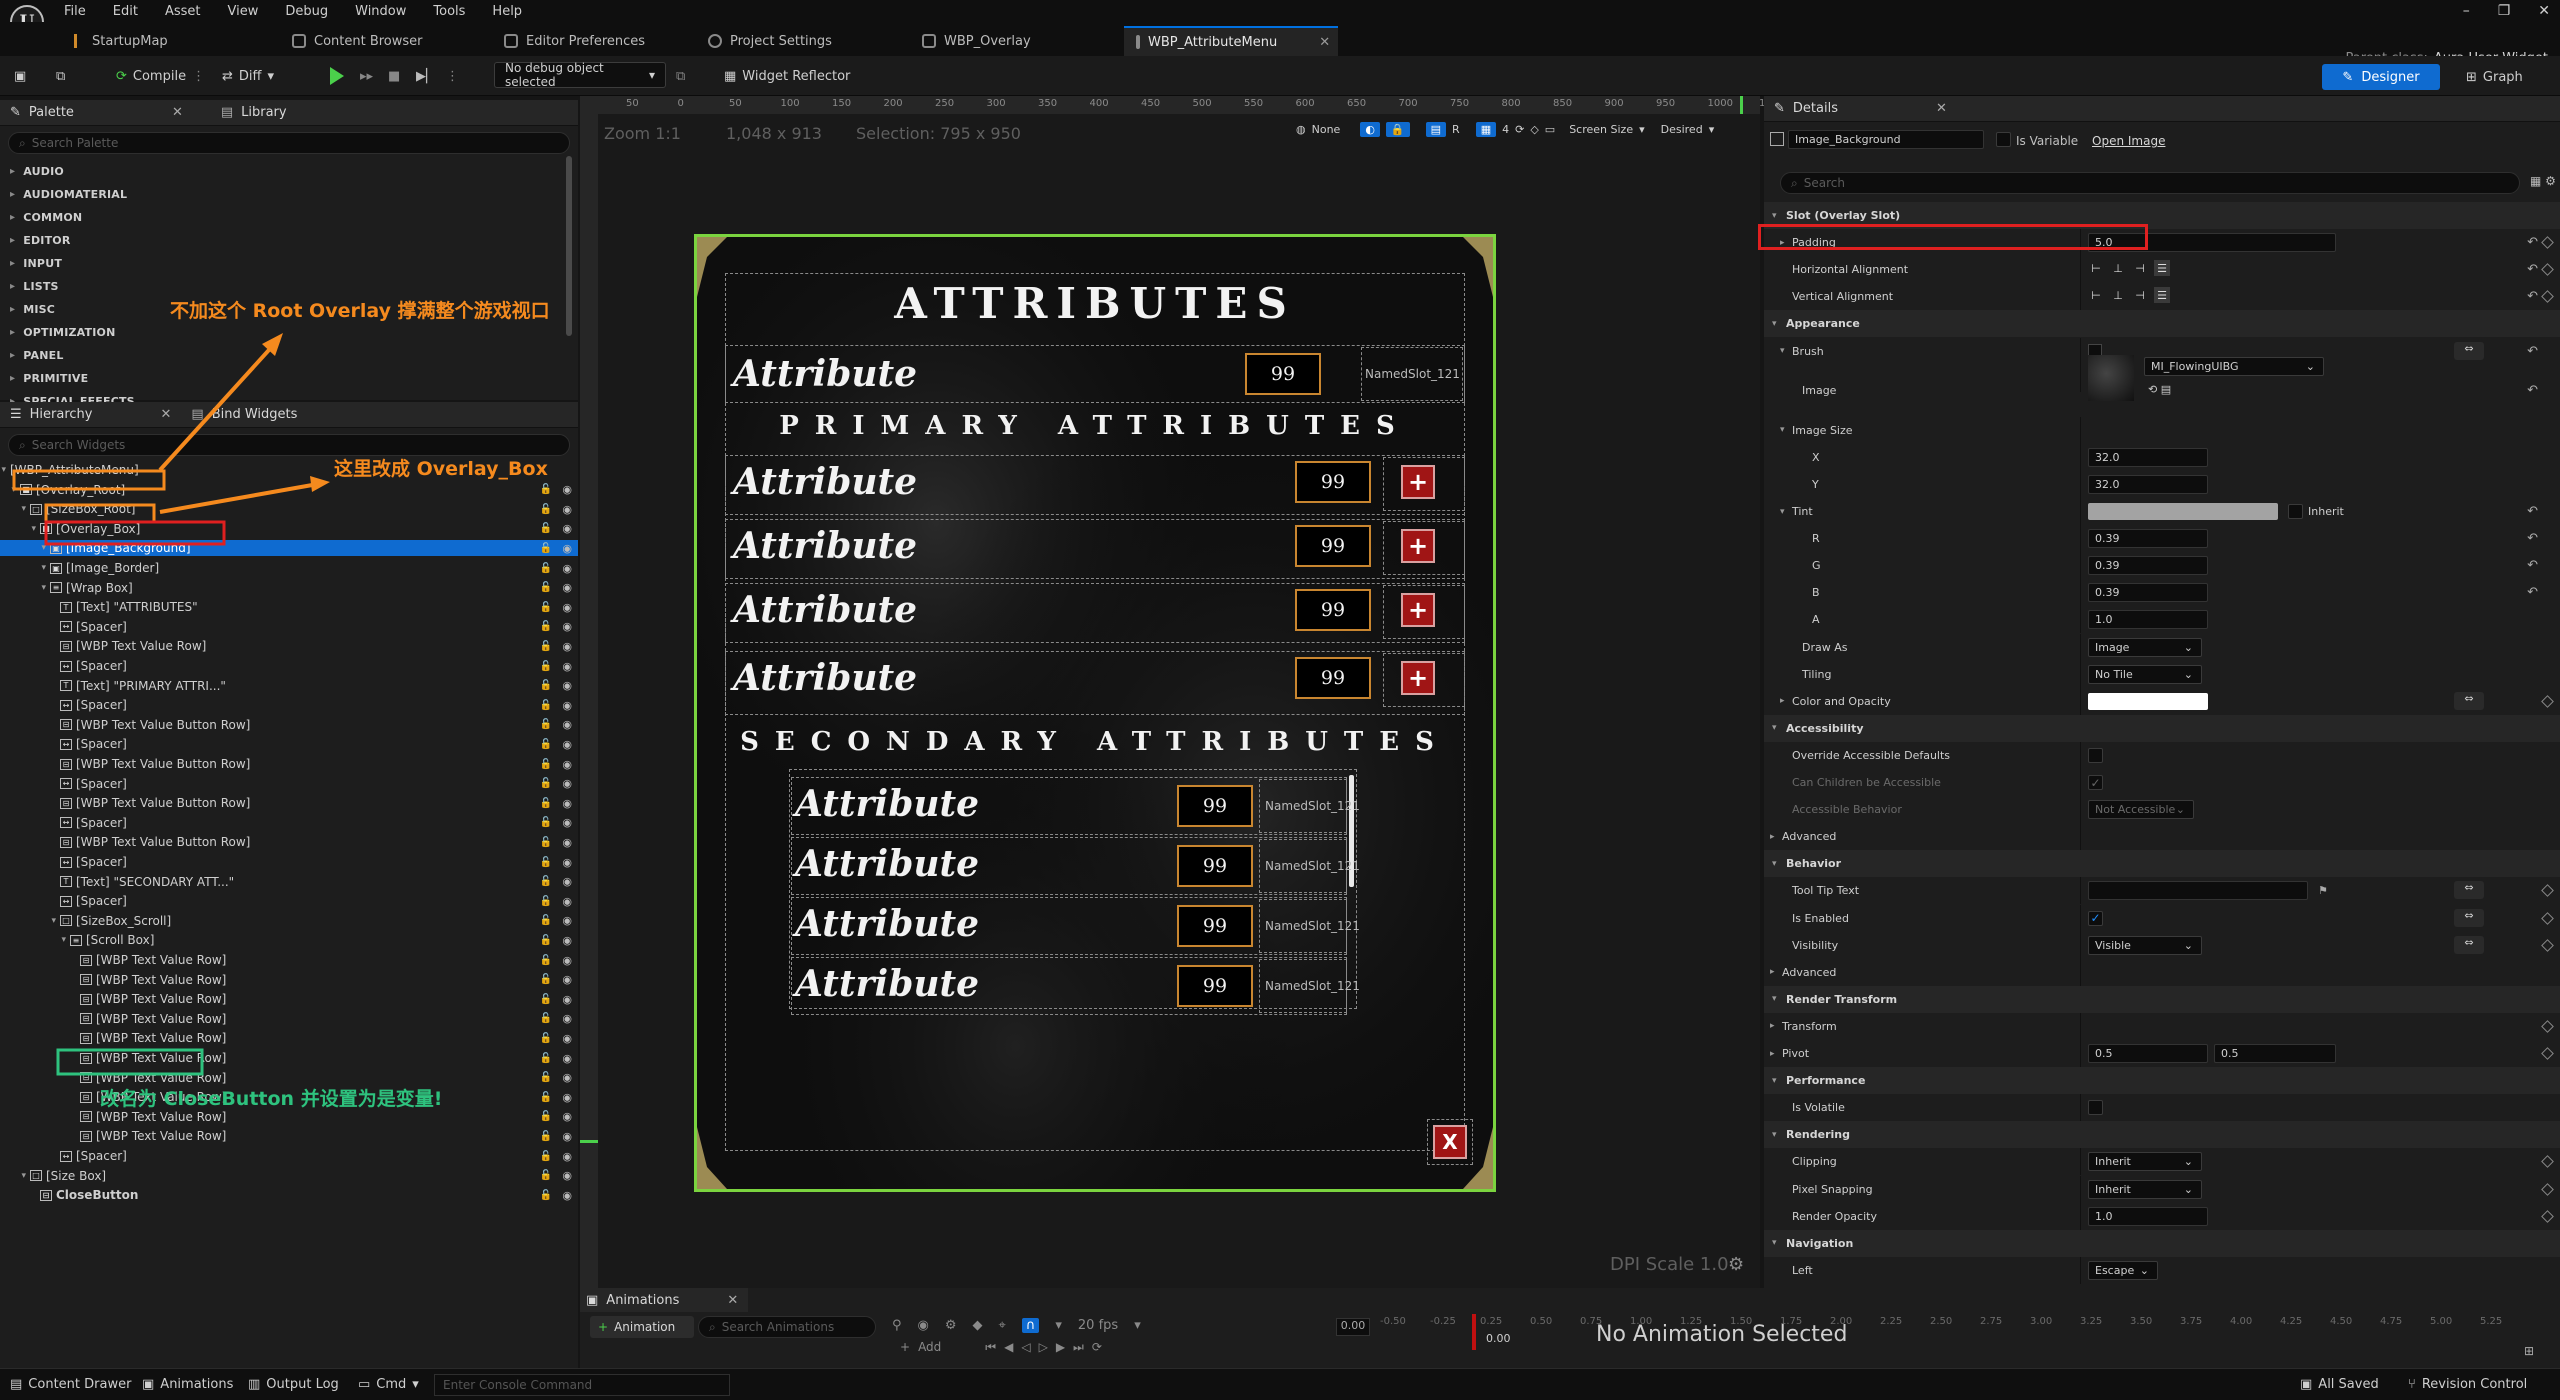  Describe the element at coordinates (1486, 129) in the screenshot. I see `grid-snap-icon: ▦` at that location.